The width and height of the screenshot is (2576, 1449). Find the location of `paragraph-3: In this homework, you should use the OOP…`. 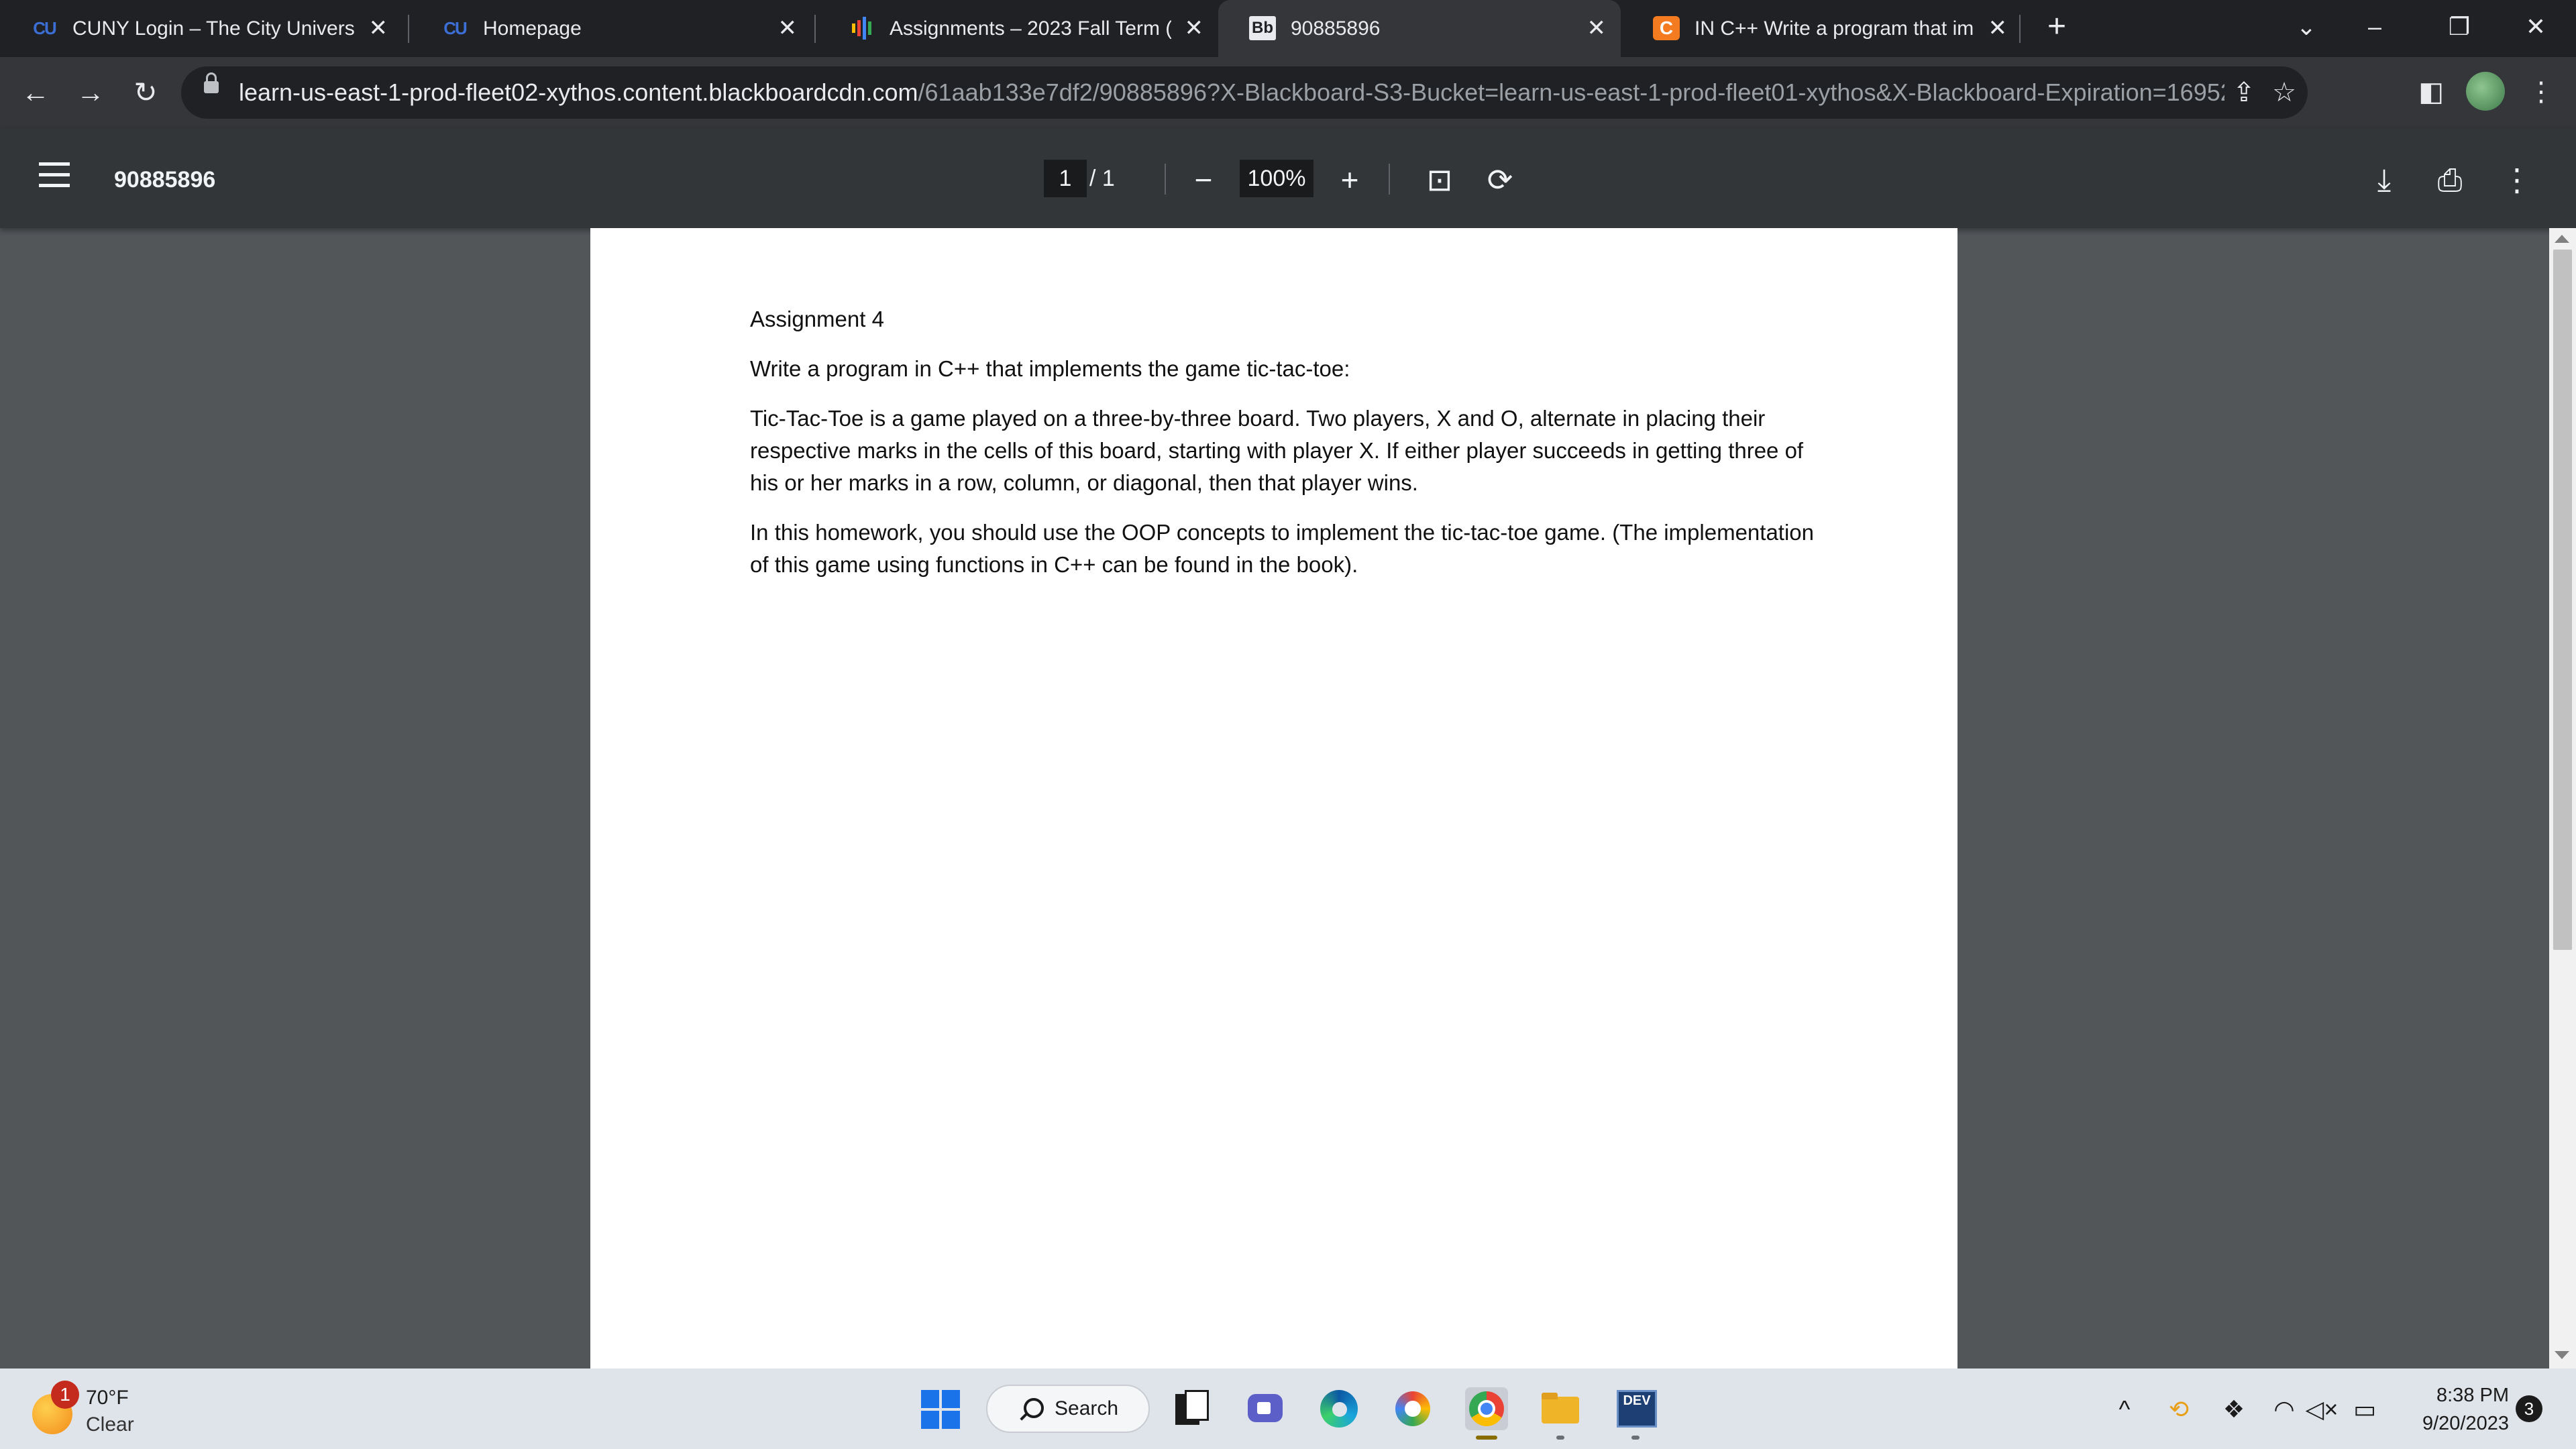

paragraph-3: In this homework, you should use the OOP… is located at coordinates (1282, 548).